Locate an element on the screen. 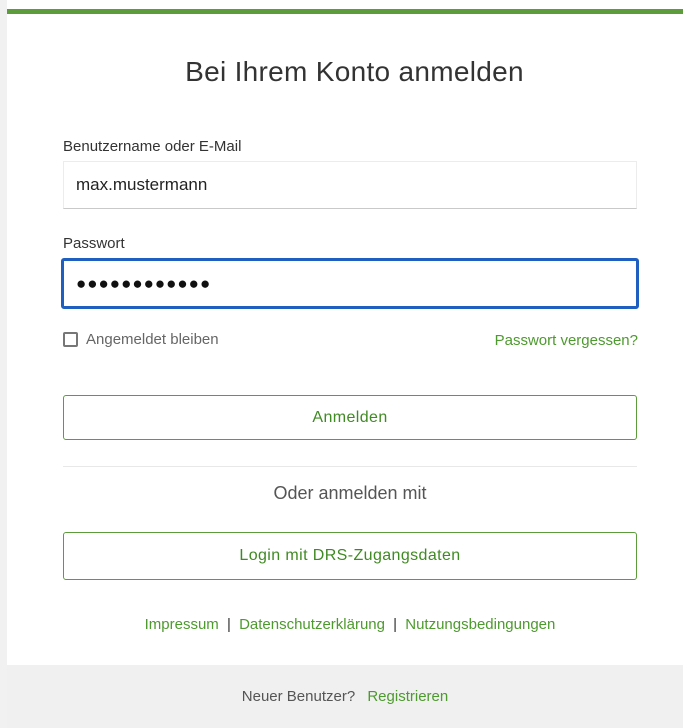  remember-checkbox is located at coordinates (70, 339).